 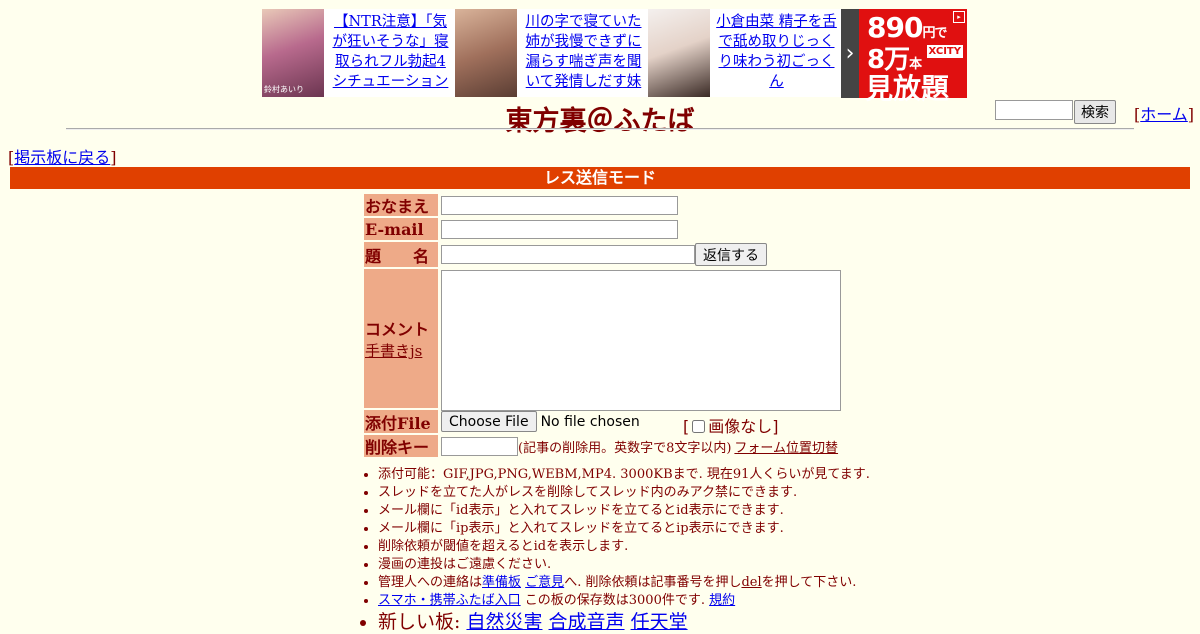 I want to click on back-to-board-link: 掲示板に戻る, so click(x=62, y=157).